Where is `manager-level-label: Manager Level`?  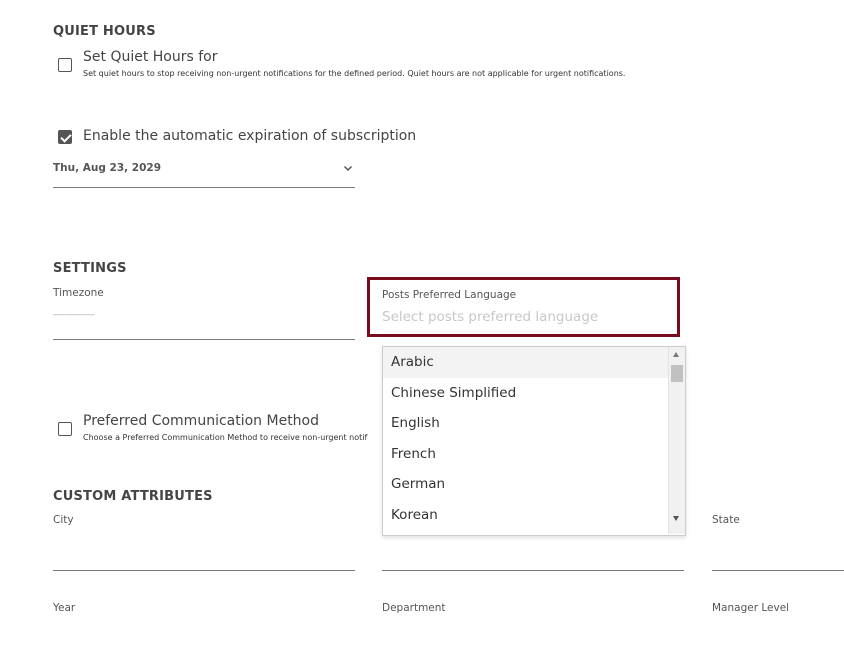 manager-level-label: Manager Level is located at coordinates (751, 608).